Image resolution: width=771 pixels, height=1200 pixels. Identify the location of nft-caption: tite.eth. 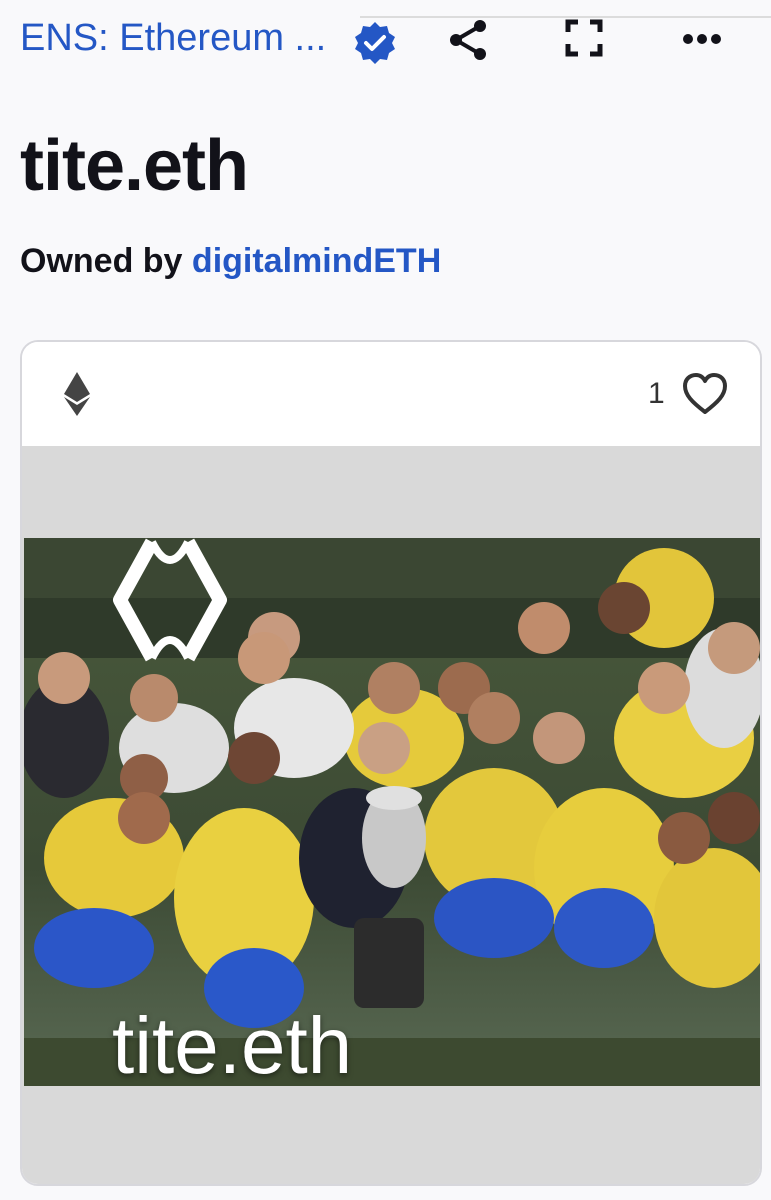
(232, 1044).